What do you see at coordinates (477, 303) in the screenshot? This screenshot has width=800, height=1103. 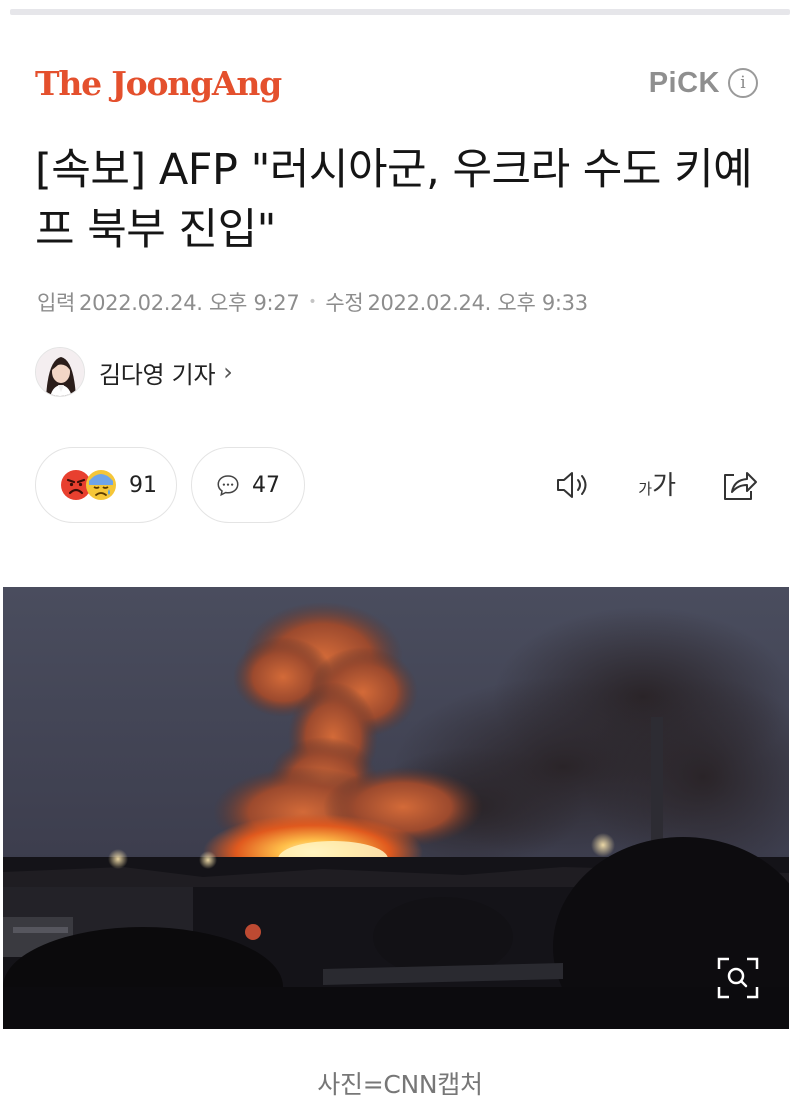 I see `modified-time: 2022.02.24. 오후 9:33` at bounding box center [477, 303].